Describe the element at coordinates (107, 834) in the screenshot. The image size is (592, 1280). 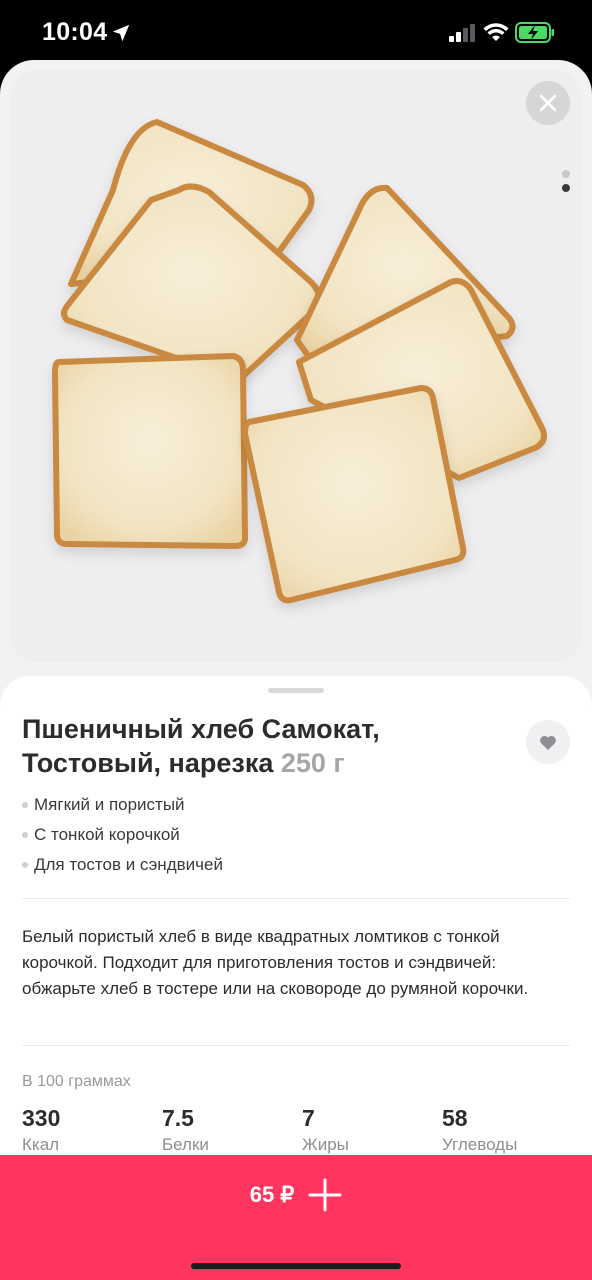
I see `feature-text: С тонкой корочкой` at that location.